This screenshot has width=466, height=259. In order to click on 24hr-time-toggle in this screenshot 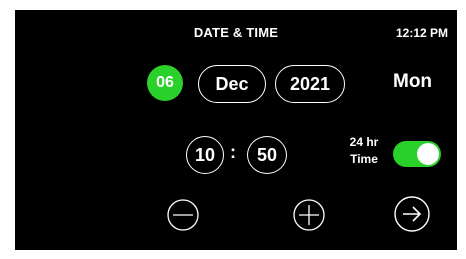, I will do `click(417, 154)`.